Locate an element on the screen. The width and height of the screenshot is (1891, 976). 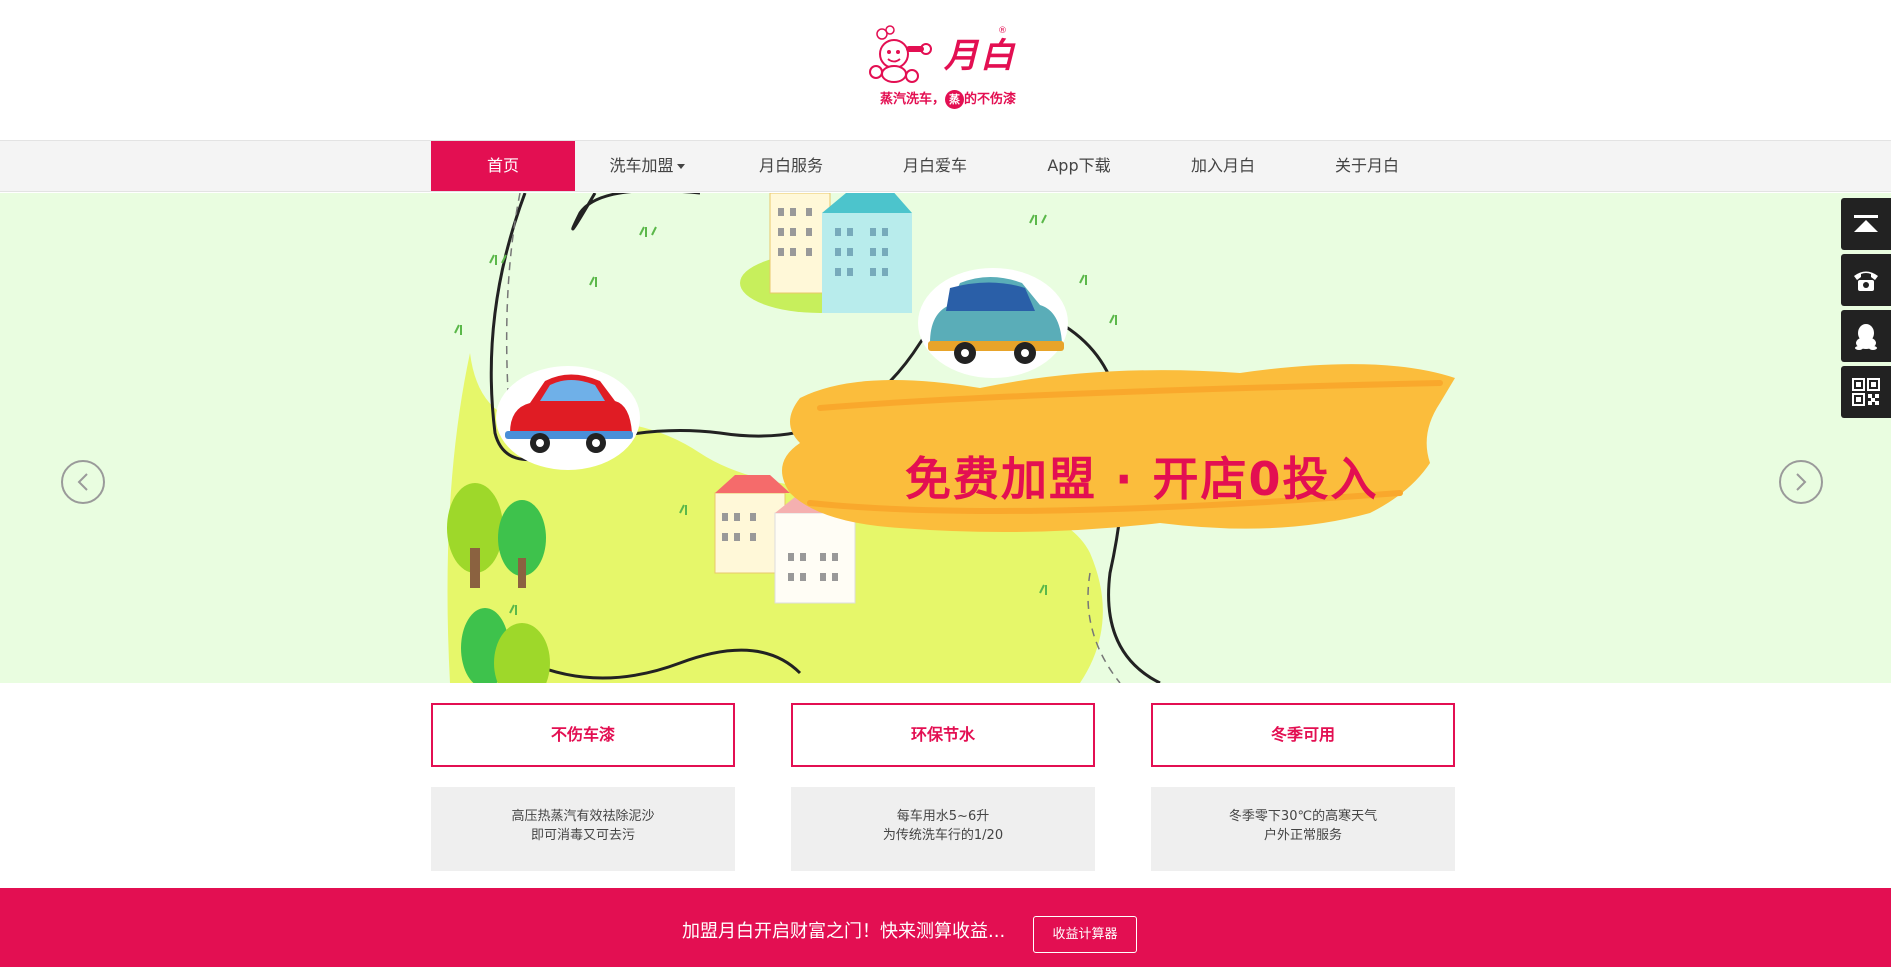
nav-item-label: 月白爱车 is located at coordinates (934, 165).